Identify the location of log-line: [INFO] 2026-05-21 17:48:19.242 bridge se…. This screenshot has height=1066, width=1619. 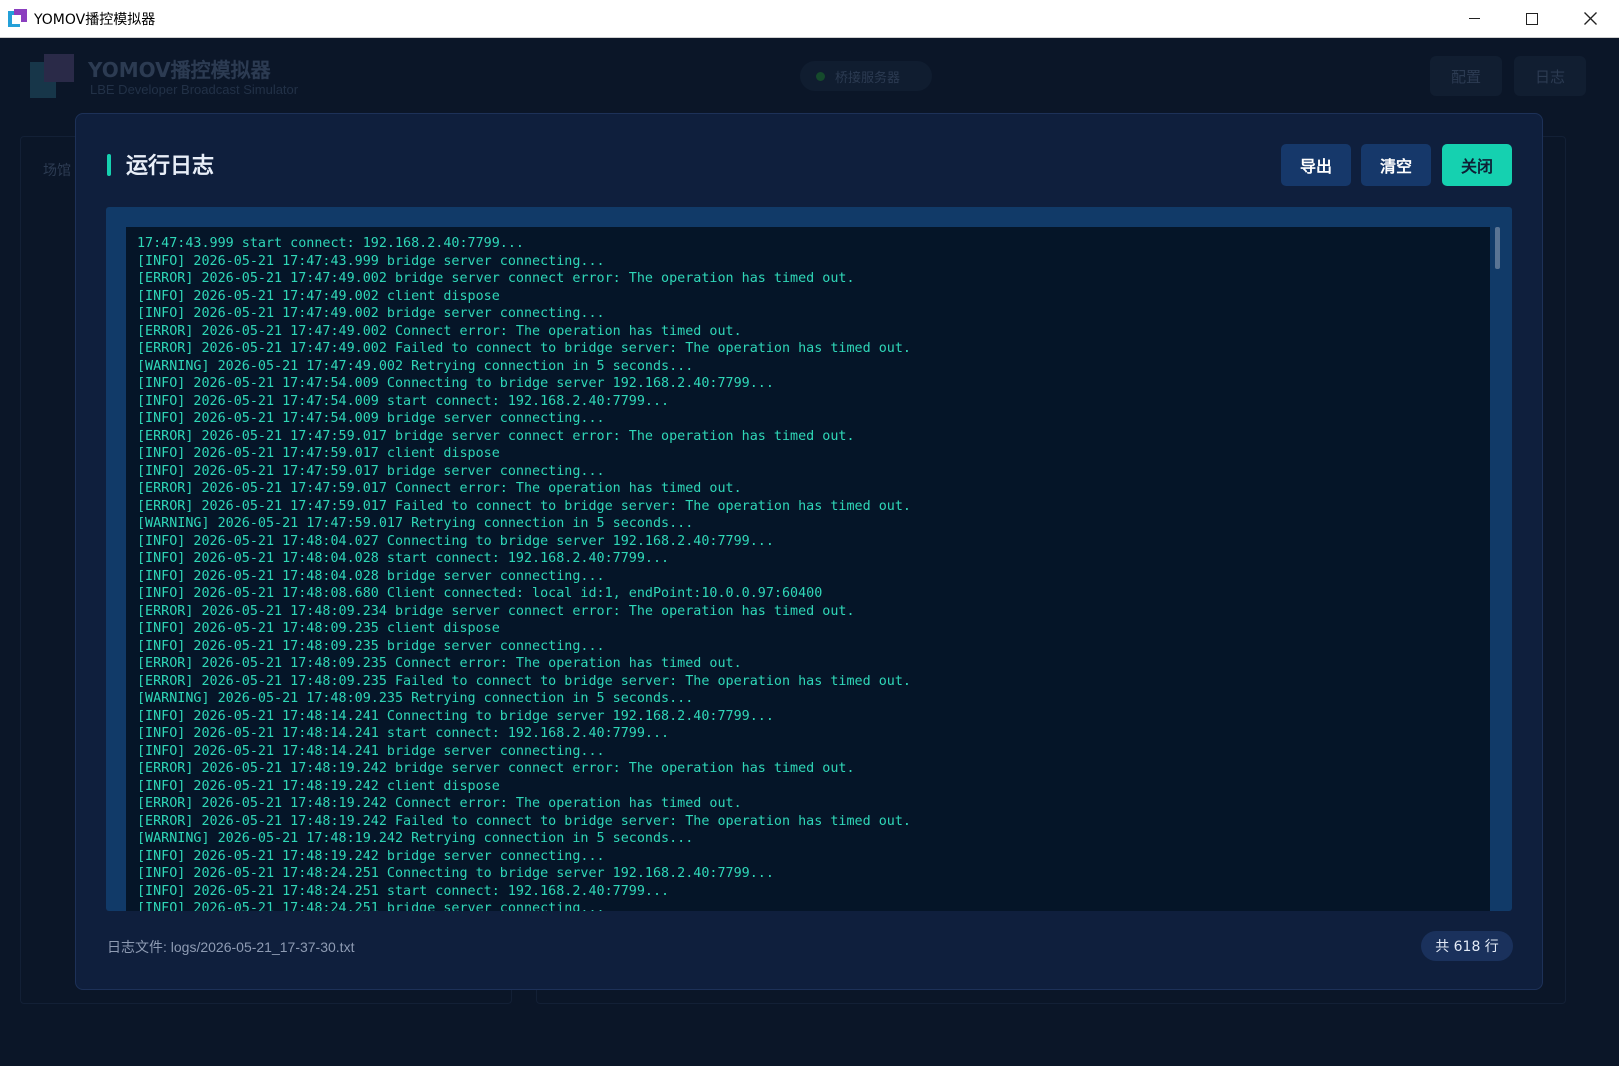
(371, 856).